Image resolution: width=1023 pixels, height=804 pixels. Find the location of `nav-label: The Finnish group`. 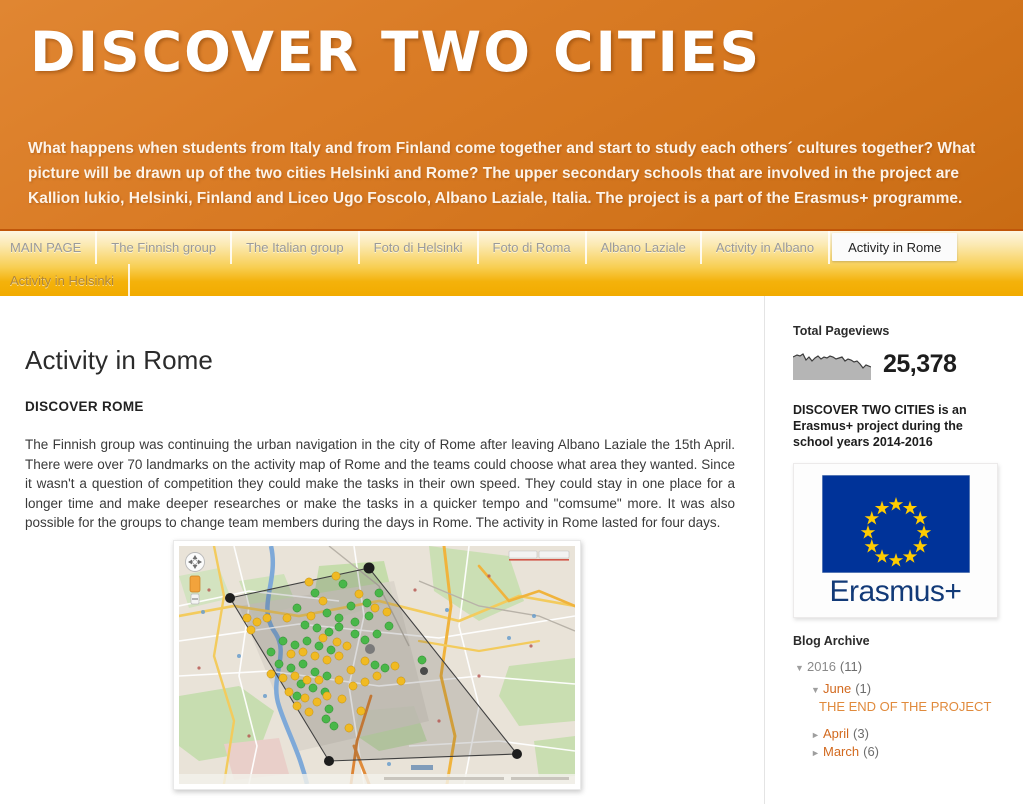

nav-label: The Finnish group is located at coordinates (164, 247).